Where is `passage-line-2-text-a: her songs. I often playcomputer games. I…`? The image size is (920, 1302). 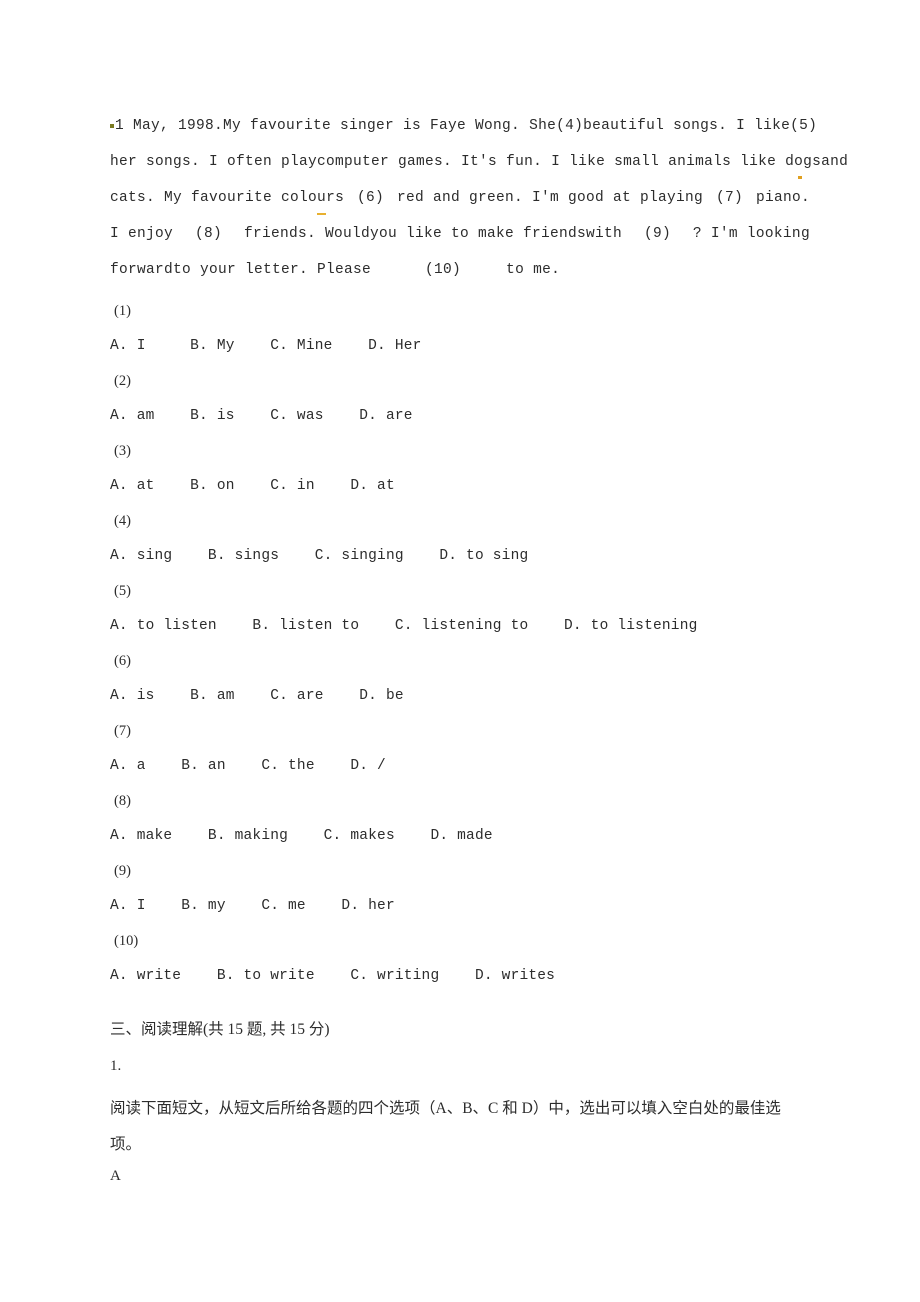 passage-line-2-text-a: her songs. I often playcomputer games. I… is located at coordinates (452, 162).